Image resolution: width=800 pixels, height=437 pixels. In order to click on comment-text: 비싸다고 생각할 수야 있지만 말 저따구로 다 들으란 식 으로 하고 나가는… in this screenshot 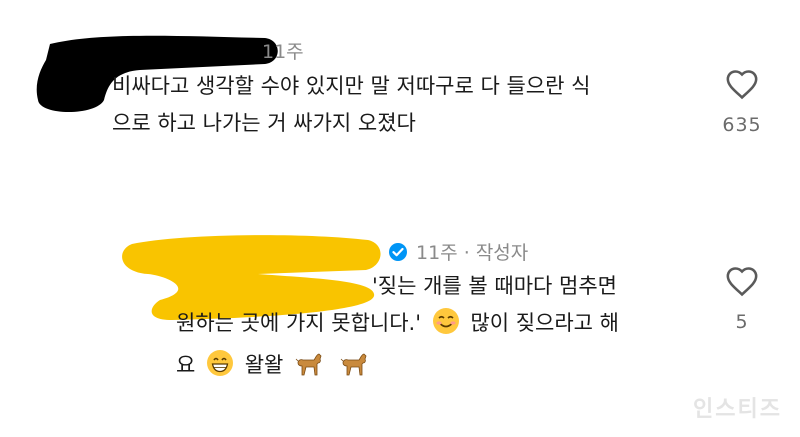, I will do `click(351, 105)`.